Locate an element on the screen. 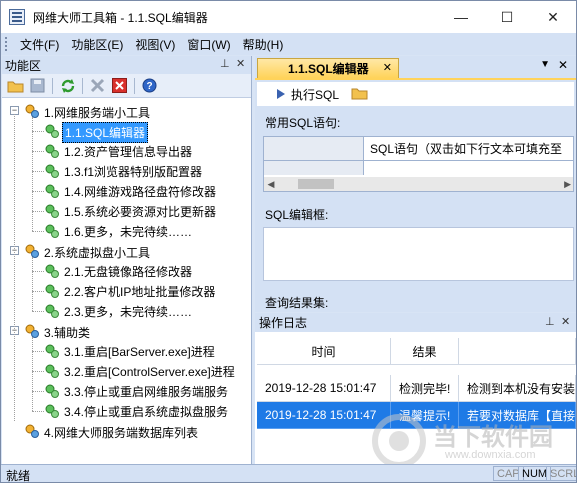 This screenshot has width=577, height=483. menu-window: 窗口(W) is located at coordinates (208, 44).